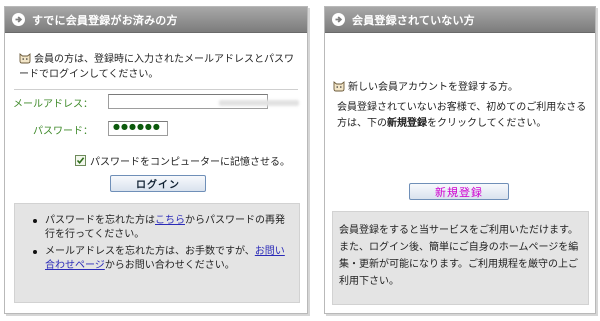  I want to click on register-panel-header: 会員登録されていない方, so click(460, 20).